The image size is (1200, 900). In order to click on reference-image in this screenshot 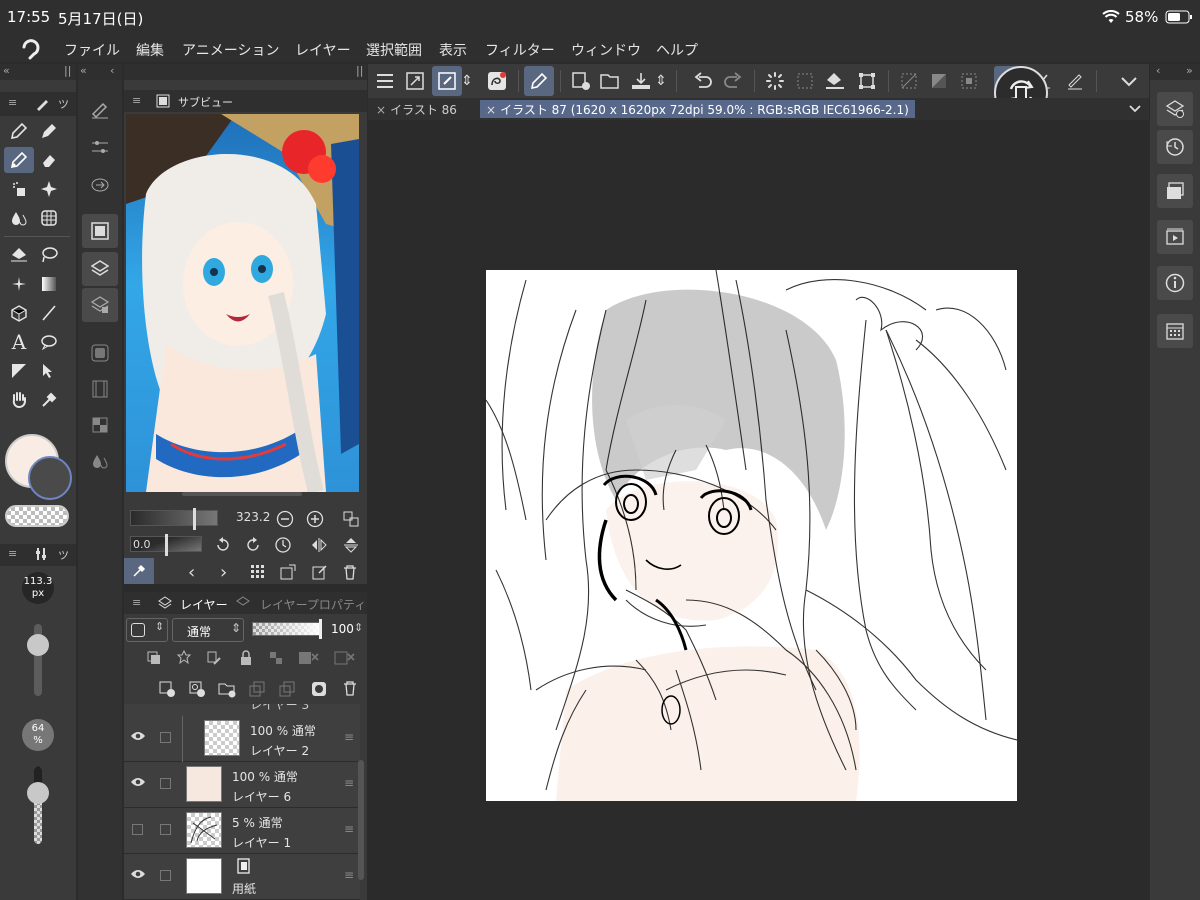, I will do `click(242, 303)`.